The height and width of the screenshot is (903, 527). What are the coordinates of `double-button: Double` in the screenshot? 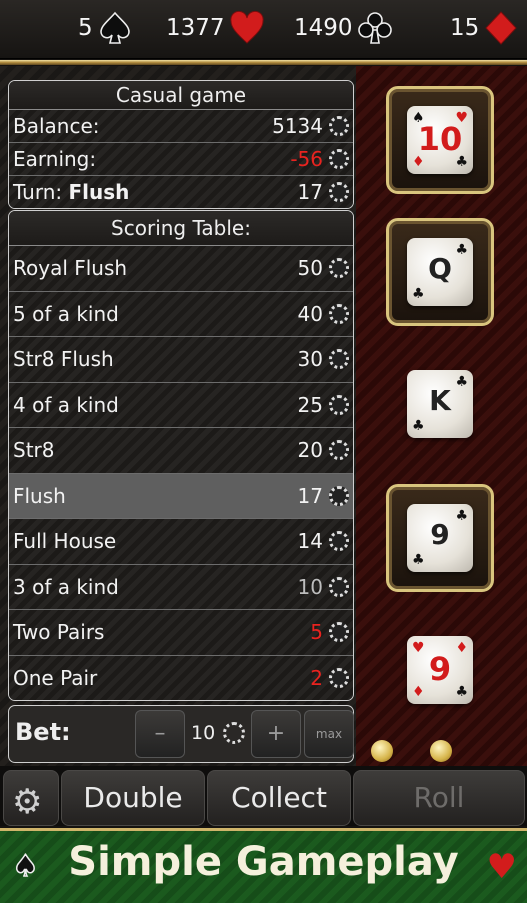 It's located at (133, 798).